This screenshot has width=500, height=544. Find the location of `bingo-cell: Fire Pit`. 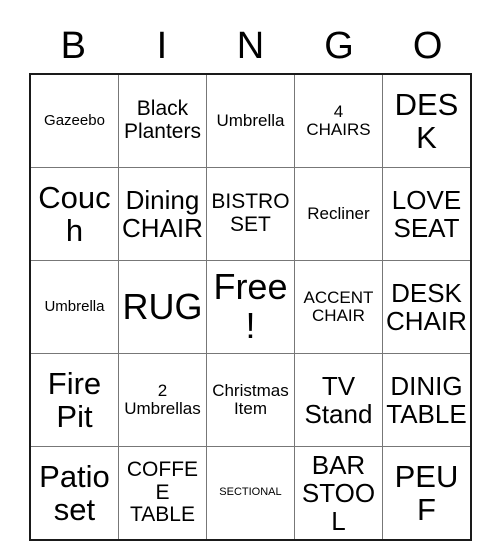

bingo-cell: Fire Pit is located at coordinates (74, 400).